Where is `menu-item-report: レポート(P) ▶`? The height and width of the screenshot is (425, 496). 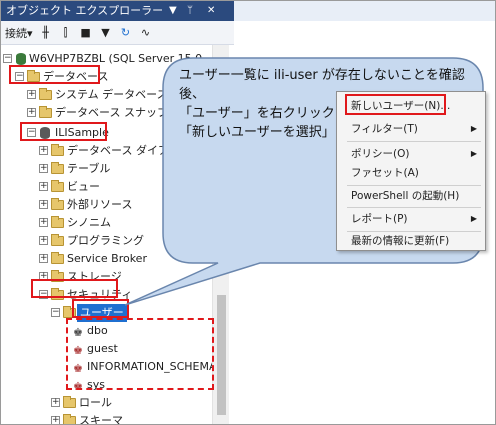 menu-item-report: レポート(P) ▶ is located at coordinates (411, 219).